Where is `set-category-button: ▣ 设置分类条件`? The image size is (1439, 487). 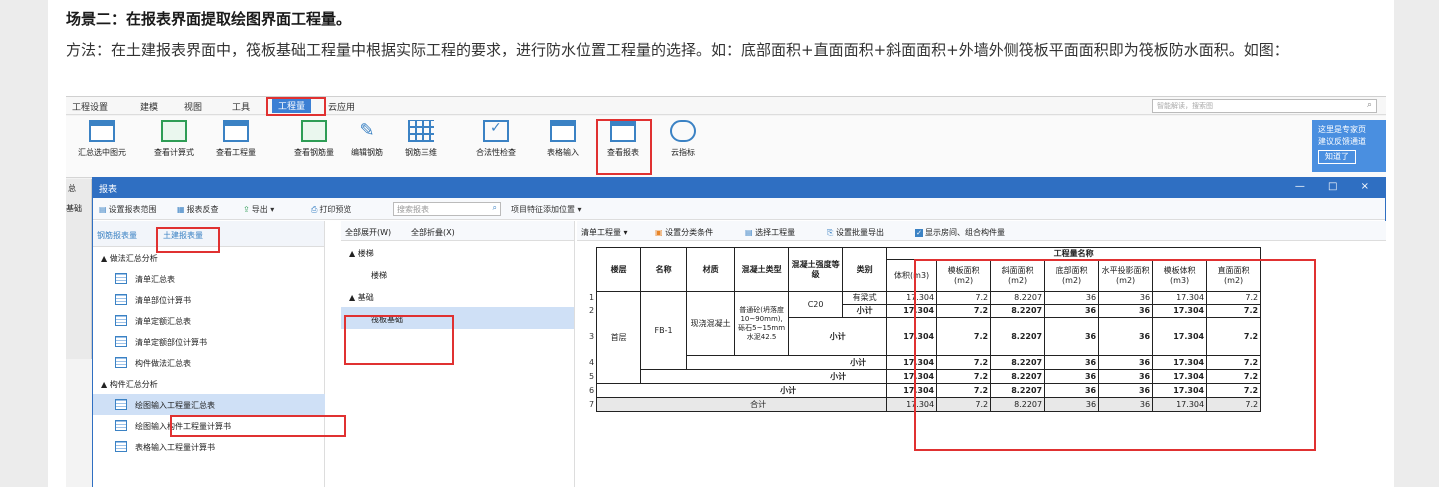
set-category-button: ▣ 设置分类条件 is located at coordinates (684, 232).